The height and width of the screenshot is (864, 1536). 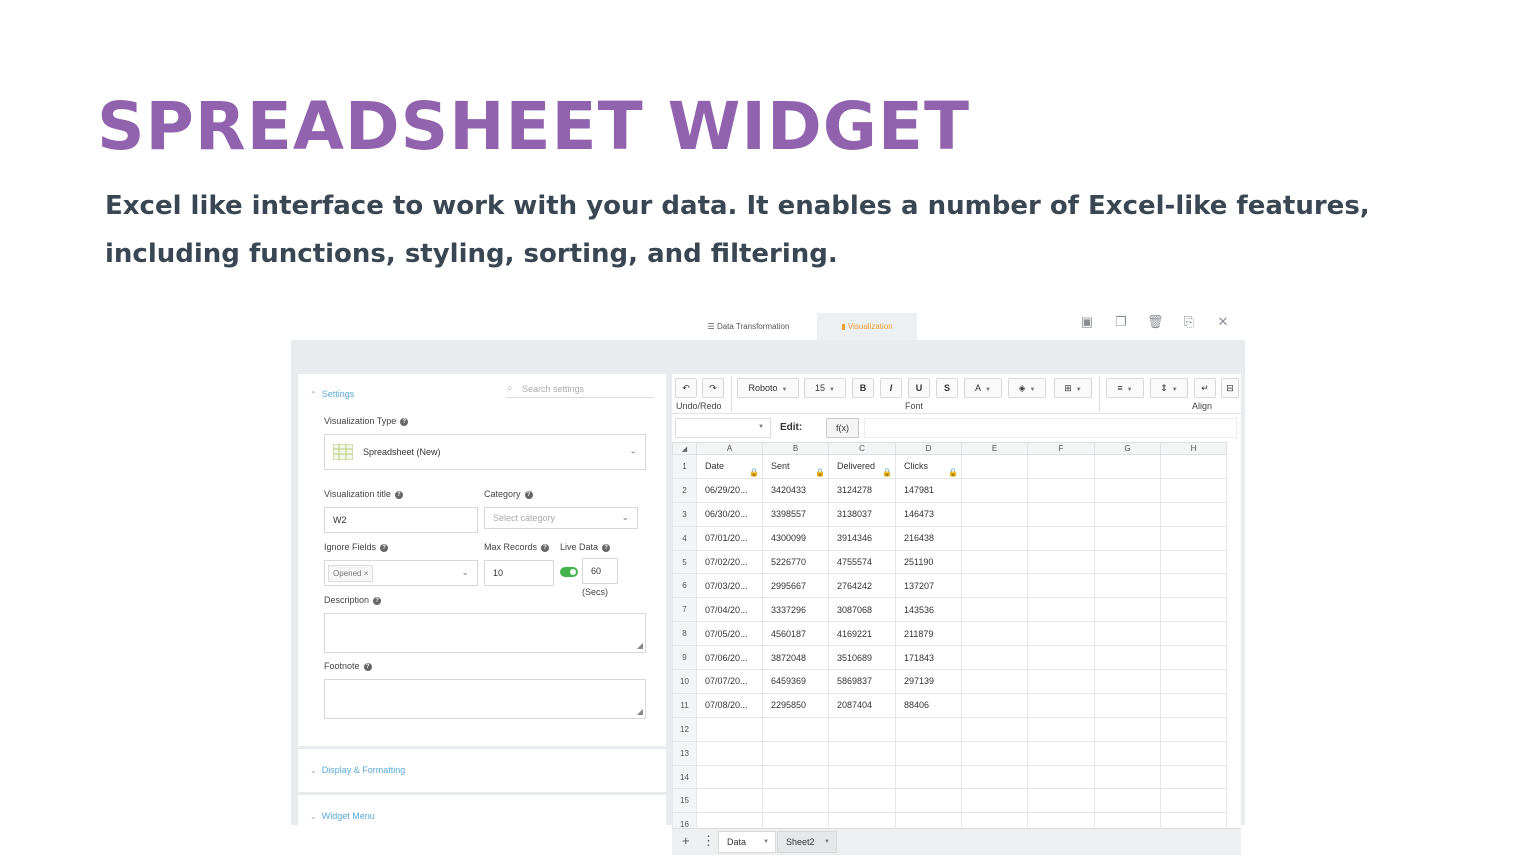 I want to click on grid-cell: Date 🔒, so click(x=729, y=466).